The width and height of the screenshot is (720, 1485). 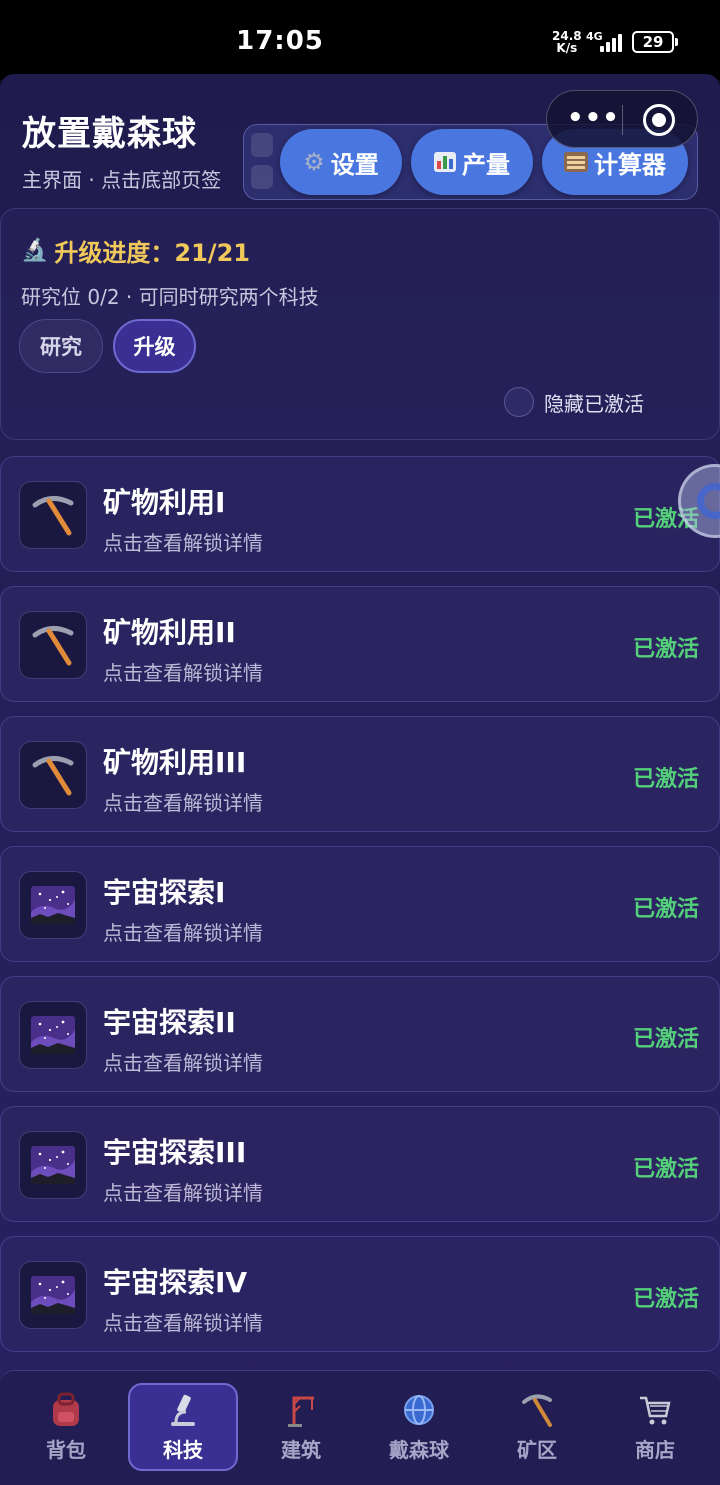 What do you see at coordinates (175, 762) in the screenshot?
I see `tech-name: 矿物利用III` at bounding box center [175, 762].